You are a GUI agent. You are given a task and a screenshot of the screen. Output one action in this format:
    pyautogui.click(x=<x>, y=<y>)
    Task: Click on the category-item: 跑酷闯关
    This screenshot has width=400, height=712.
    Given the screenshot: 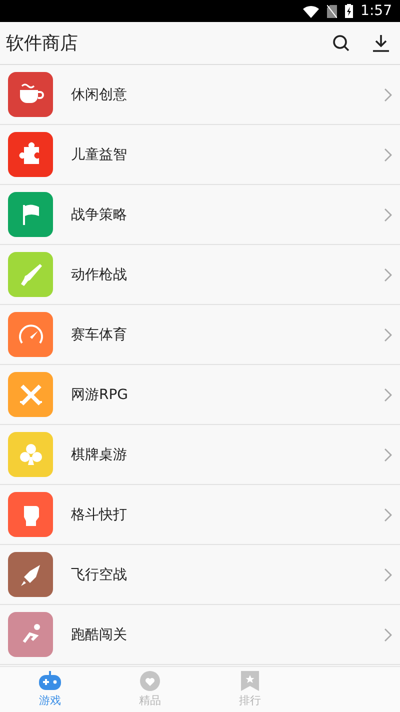 What is the action you would take?
    pyautogui.click(x=200, y=635)
    